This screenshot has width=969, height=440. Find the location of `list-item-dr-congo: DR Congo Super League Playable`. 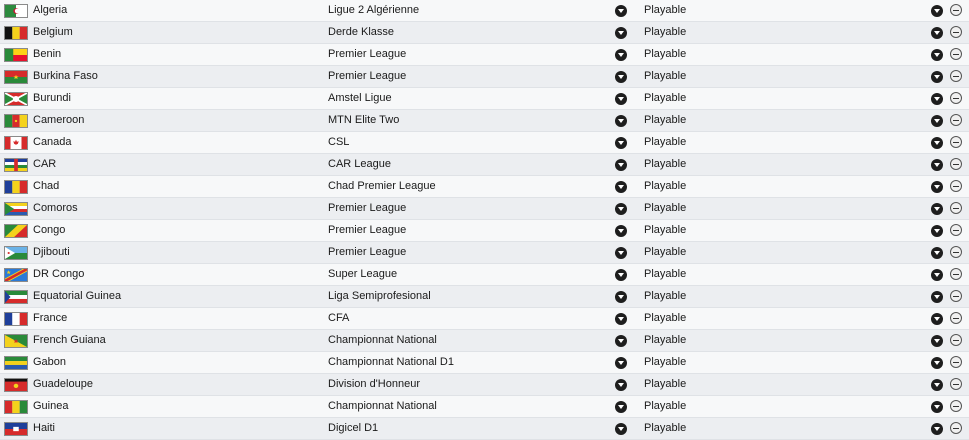

list-item-dr-congo: DR Congo Super League Playable is located at coordinates (484, 275).